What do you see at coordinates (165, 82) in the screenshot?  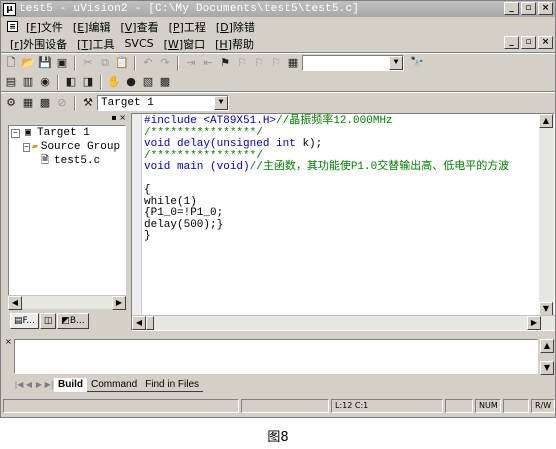 I see `logic-analyzer-icon: ▩` at bounding box center [165, 82].